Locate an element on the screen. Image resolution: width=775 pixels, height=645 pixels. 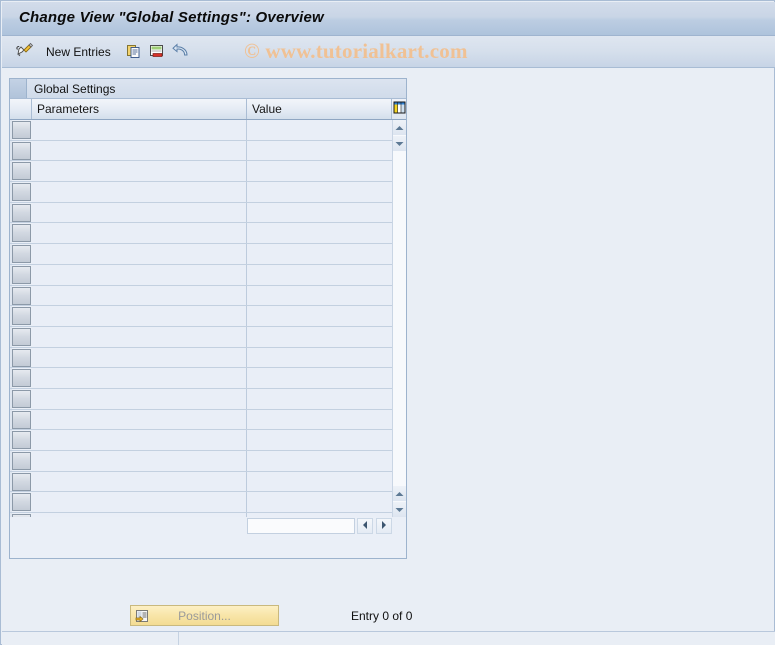
scroll-down-button is located at coordinates (399, 509).